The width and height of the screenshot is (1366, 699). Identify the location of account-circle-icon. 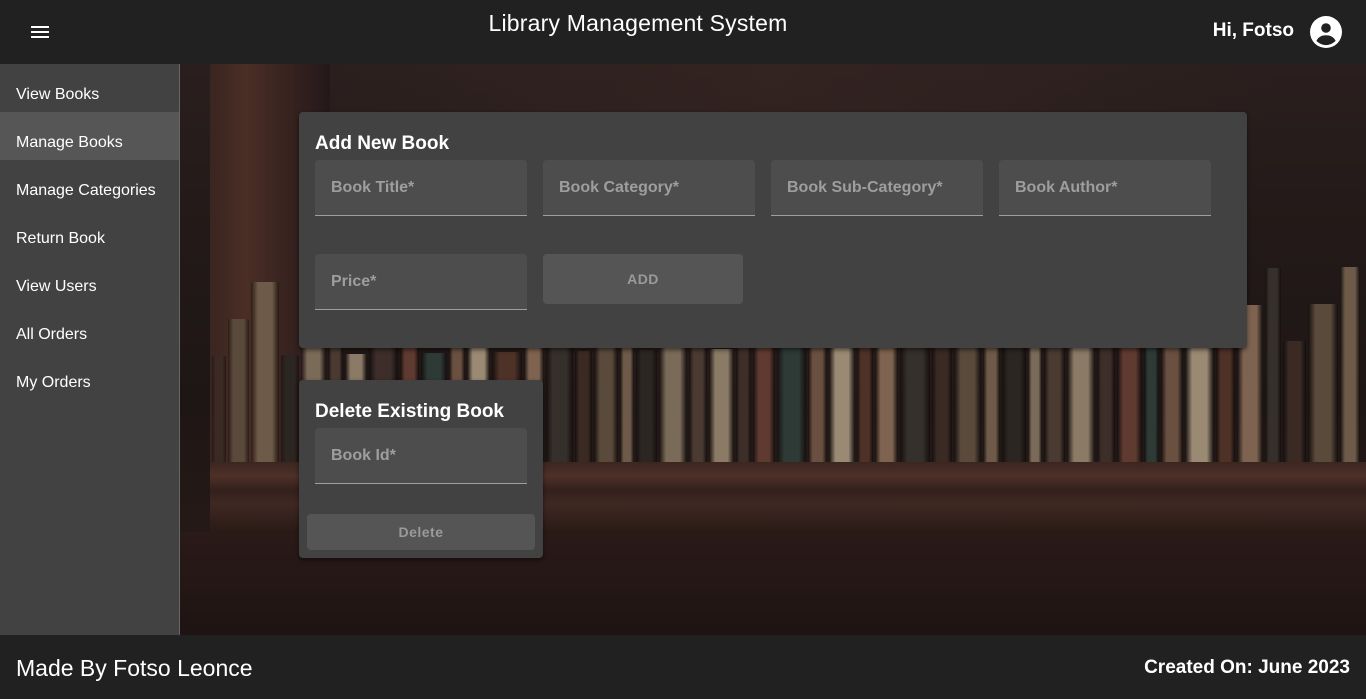
(1326, 32).